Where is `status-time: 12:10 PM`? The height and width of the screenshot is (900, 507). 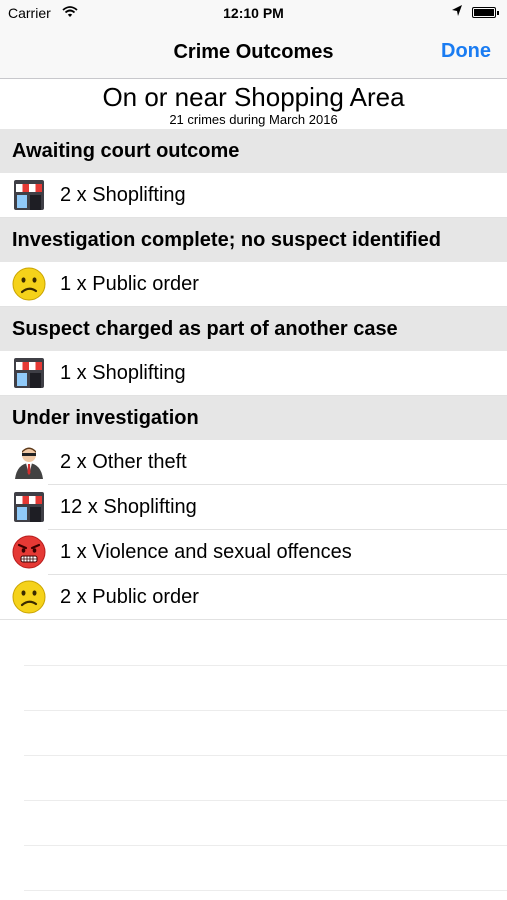
status-time: 12:10 PM is located at coordinates (253, 13).